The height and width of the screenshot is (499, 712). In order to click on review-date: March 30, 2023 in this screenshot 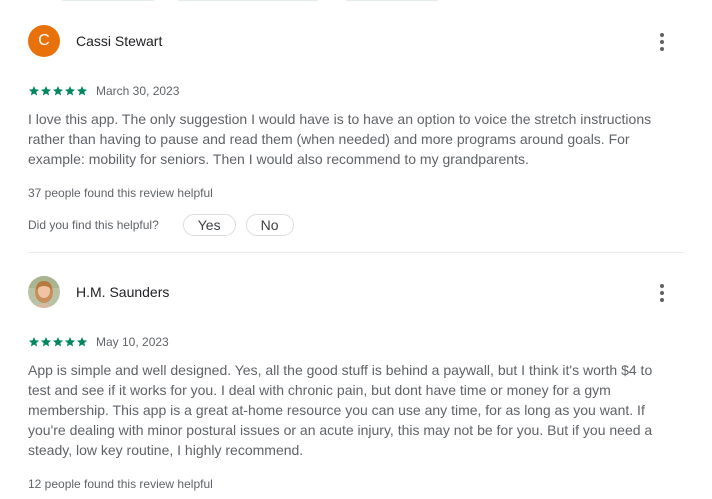, I will do `click(138, 91)`.